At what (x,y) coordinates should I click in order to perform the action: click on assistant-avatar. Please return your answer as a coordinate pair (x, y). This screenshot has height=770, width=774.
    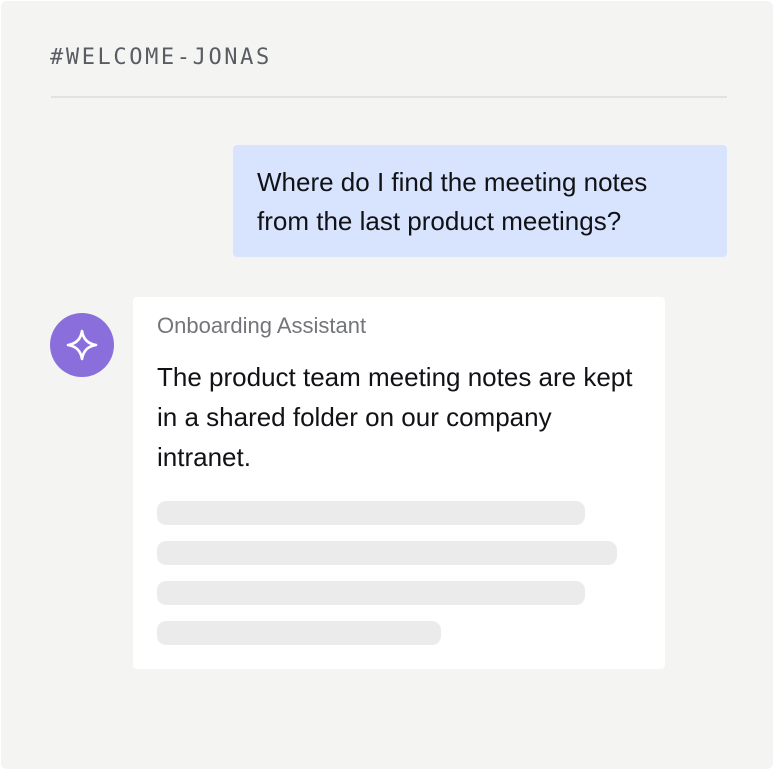
    Looking at the image, I should click on (82, 345).